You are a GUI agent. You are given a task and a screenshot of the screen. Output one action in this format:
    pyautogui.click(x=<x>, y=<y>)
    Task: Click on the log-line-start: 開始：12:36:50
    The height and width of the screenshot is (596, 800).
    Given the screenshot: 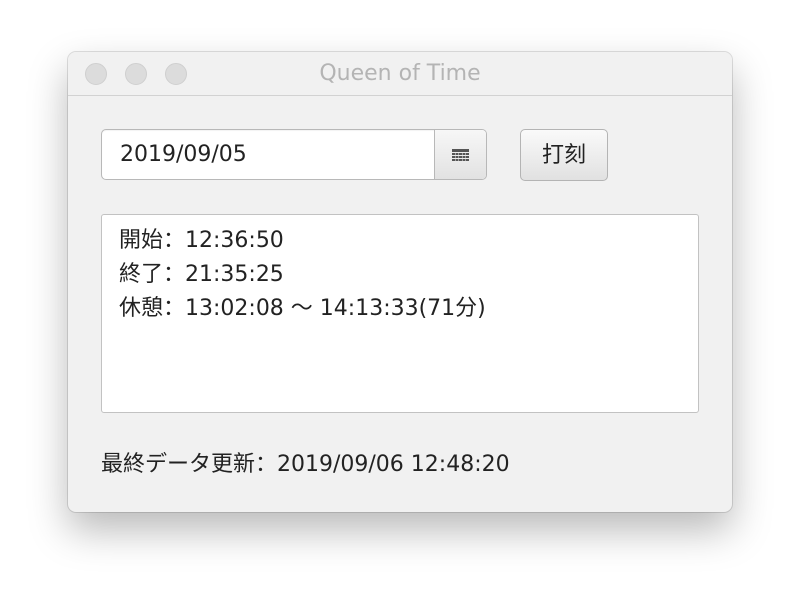 What is the action you would take?
    pyautogui.click(x=201, y=240)
    